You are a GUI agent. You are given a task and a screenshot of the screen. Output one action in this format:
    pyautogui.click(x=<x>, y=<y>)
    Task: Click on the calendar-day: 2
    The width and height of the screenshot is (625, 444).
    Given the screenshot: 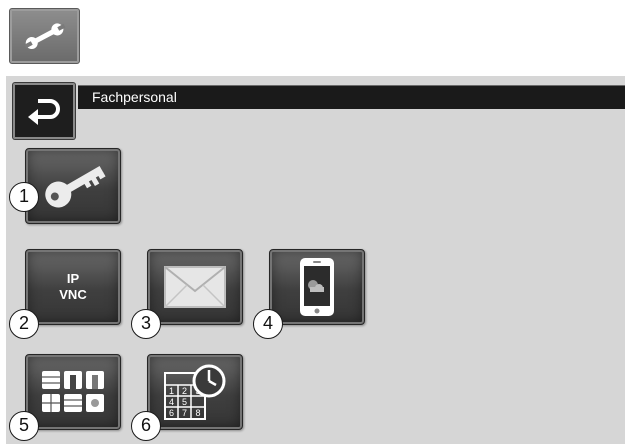 What is the action you would take?
    pyautogui.click(x=184, y=391)
    